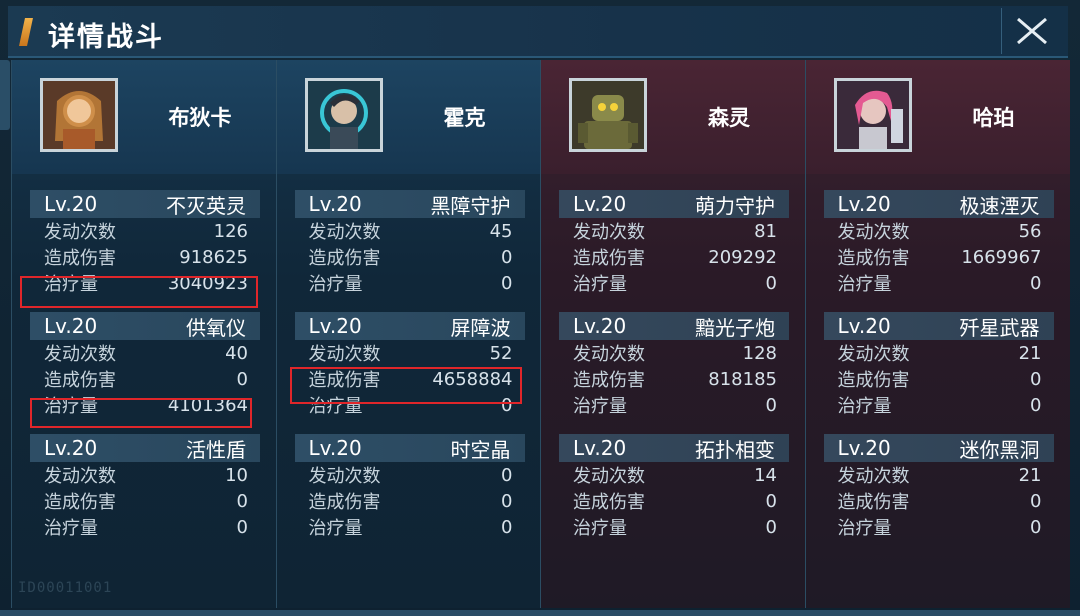 This screenshot has height=616, width=1080. I want to click on hero-huoke-portrait-icon, so click(343, 115).